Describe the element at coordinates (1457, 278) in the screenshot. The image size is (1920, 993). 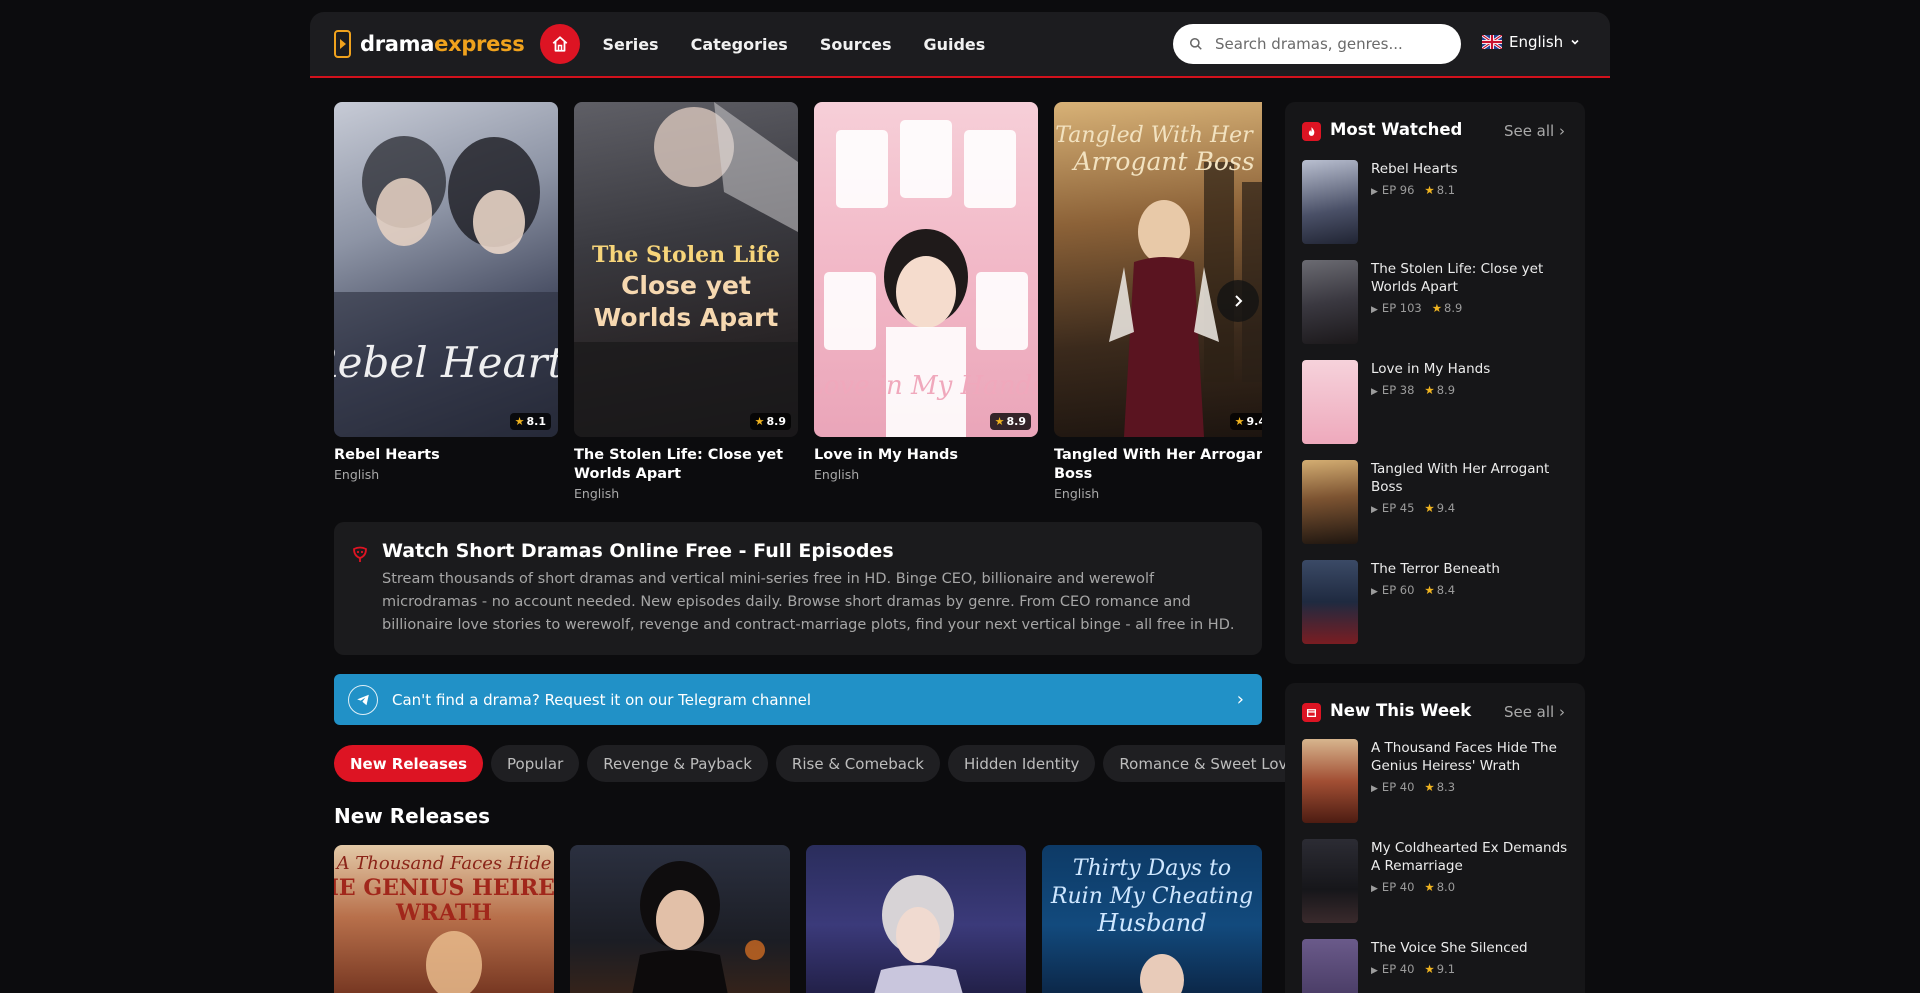
I see `list-item-title: The Stolen Life: Close yet Worlds Apart` at that location.